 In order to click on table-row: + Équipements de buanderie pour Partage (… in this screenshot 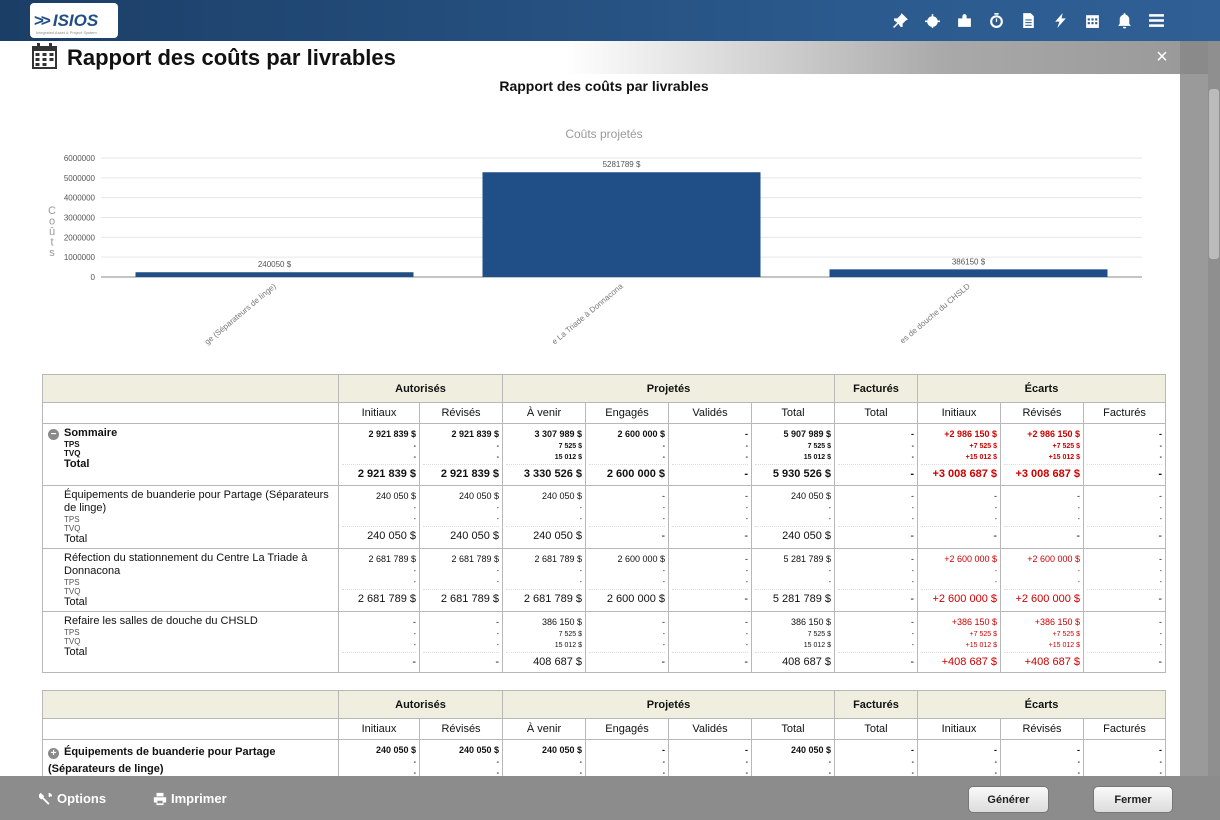, I will do `click(604, 757)`.